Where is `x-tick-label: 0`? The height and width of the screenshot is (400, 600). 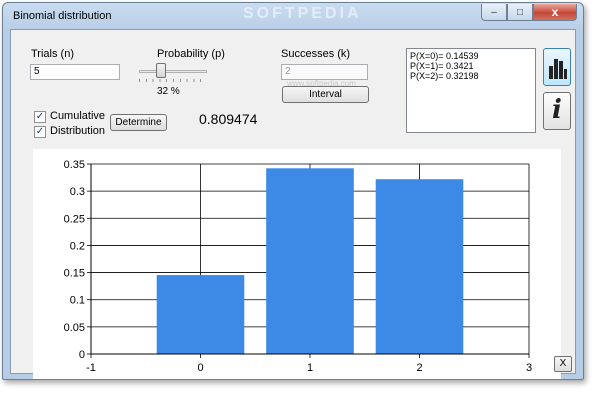
x-tick-label: 0 is located at coordinates (200, 368).